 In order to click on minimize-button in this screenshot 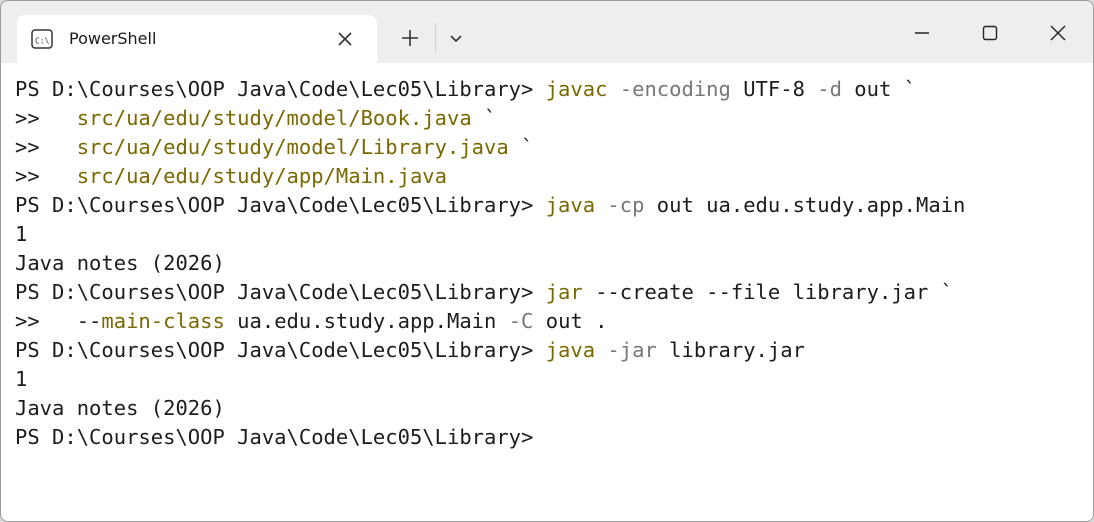, I will do `click(922, 33)`.